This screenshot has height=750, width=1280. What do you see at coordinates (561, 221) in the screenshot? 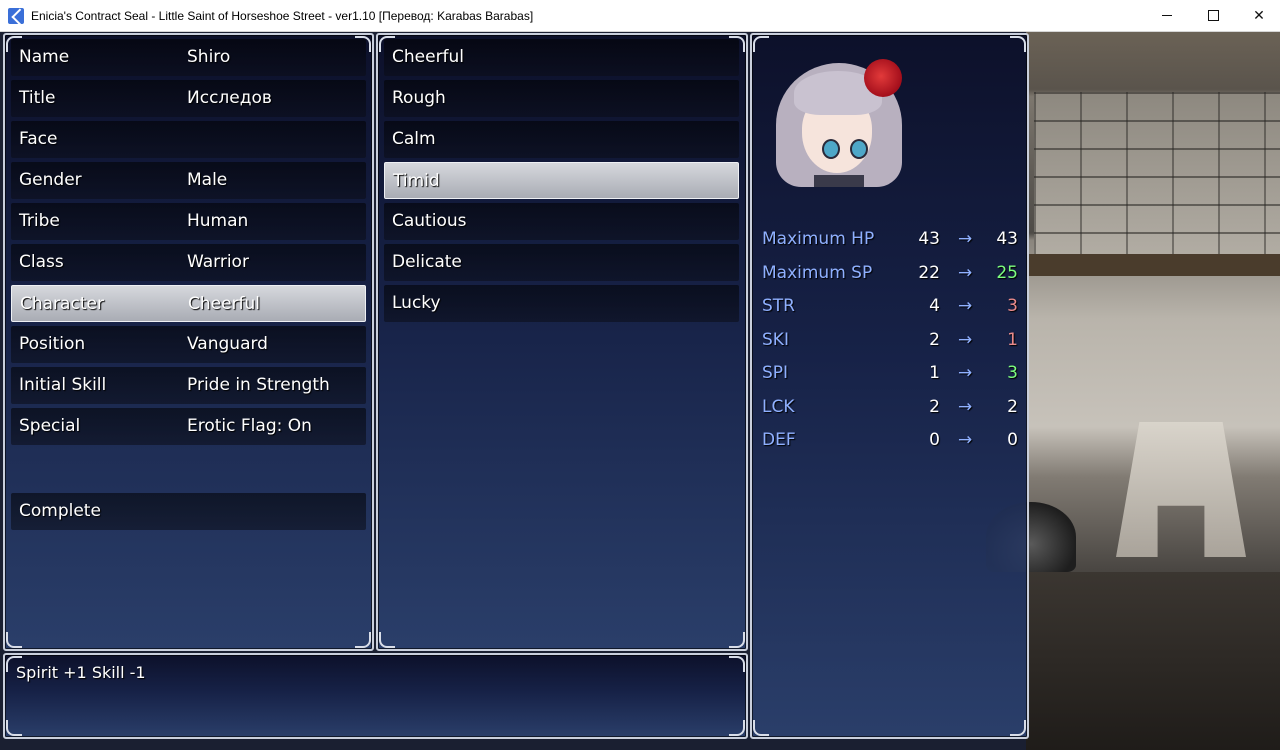
I see `option-cautious: Cautious` at bounding box center [561, 221].